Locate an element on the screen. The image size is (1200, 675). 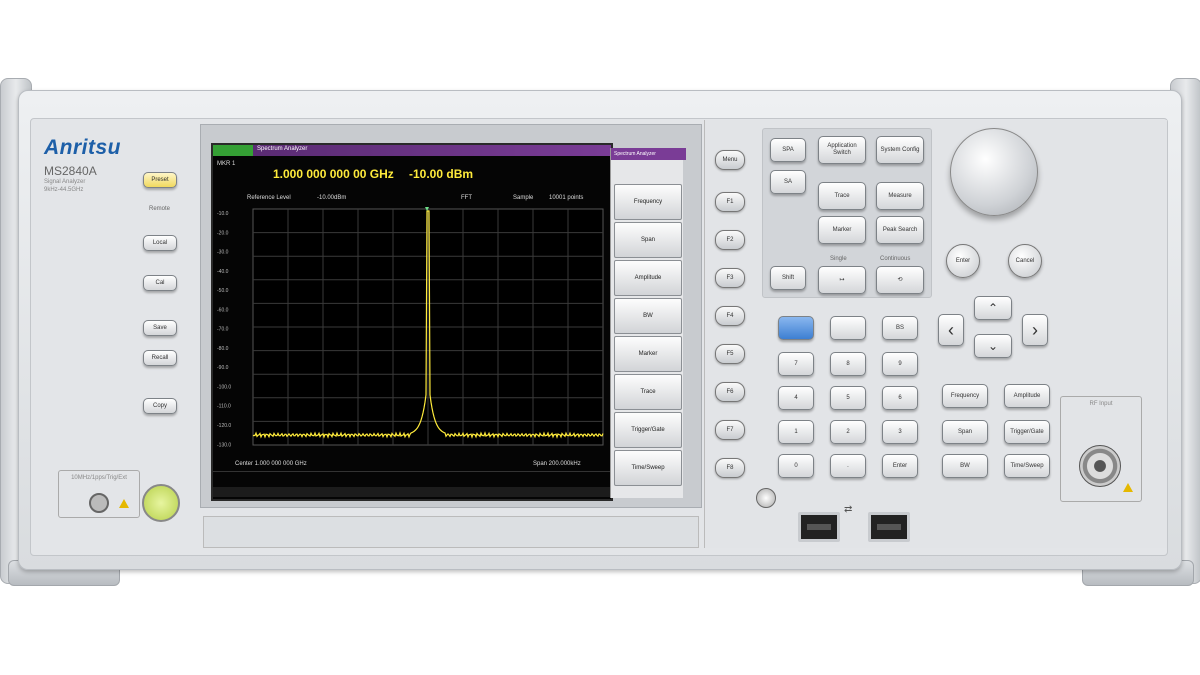
f4-key: F4 is located at coordinates (730, 316).